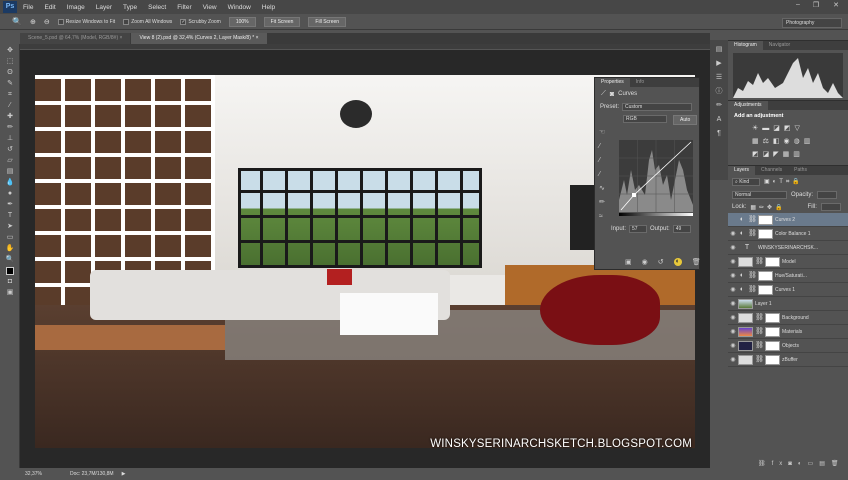 The image size is (848, 480). Describe the element at coordinates (719, 106) in the screenshot. I see `brush-icon: ✏` at that location.